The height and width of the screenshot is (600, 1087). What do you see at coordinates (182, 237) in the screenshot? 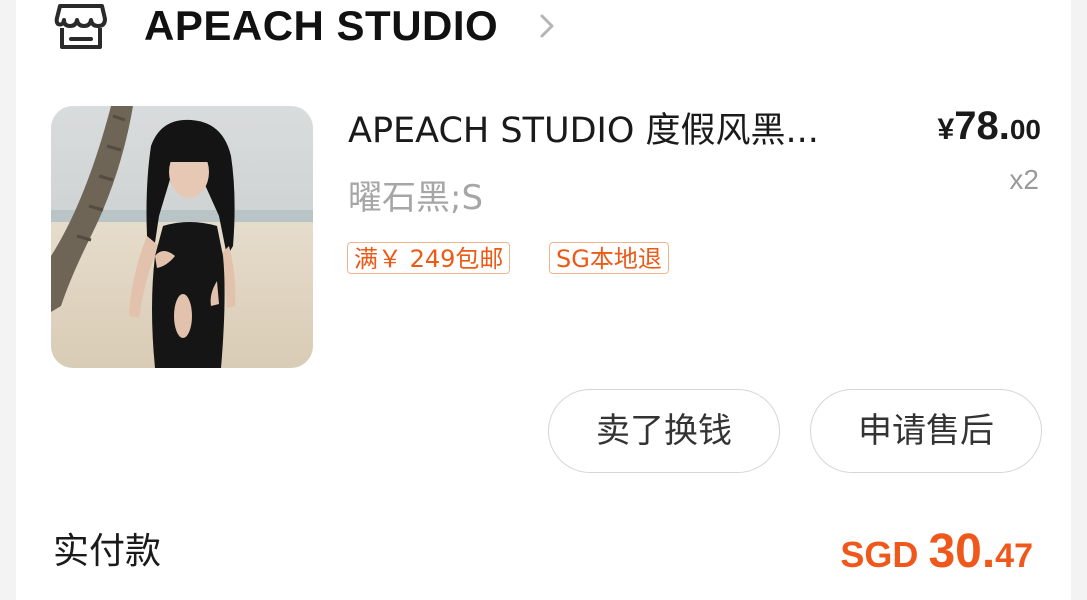
I see `product-thumbnail` at bounding box center [182, 237].